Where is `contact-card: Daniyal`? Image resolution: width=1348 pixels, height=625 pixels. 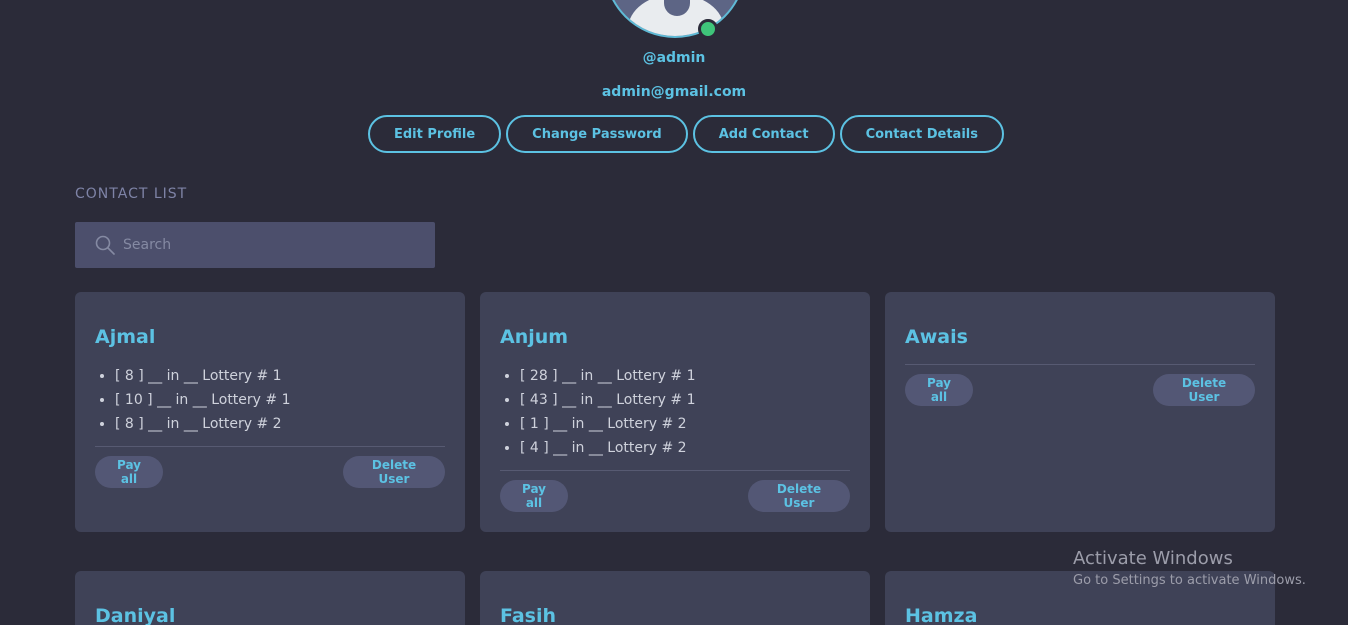 contact-card: Daniyal is located at coordinates (270, 598).